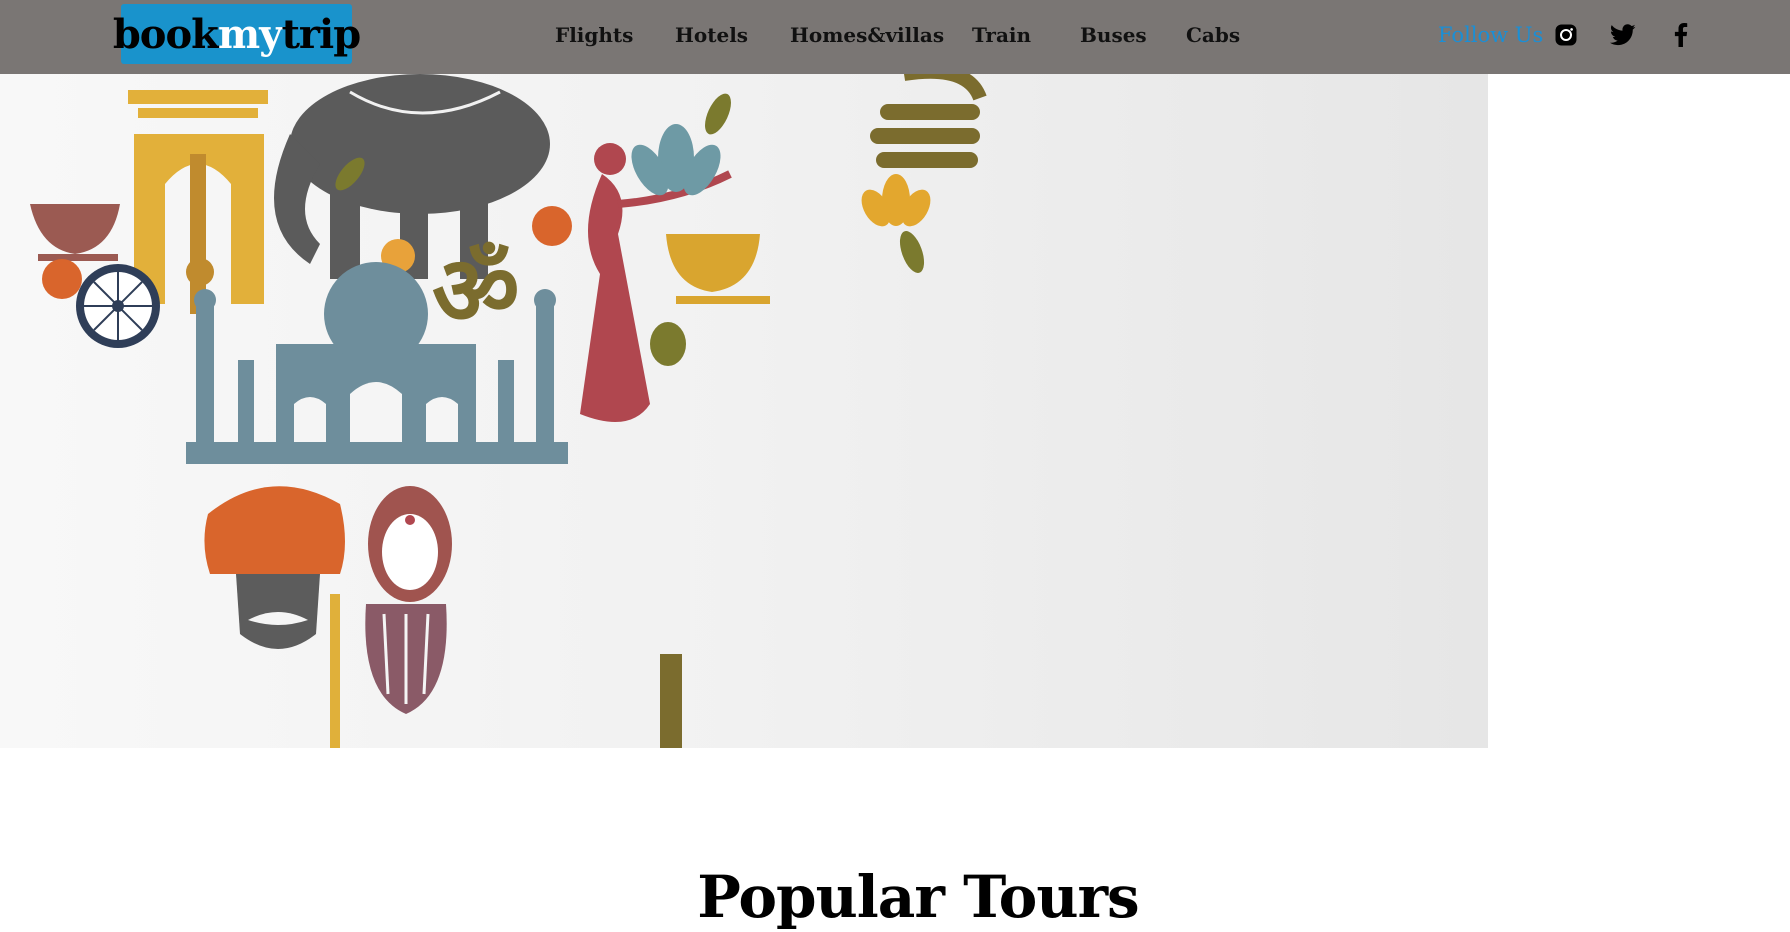 Image resolution: width=1790 pixels, height=932 pixels. Describe the element at coordinates (918, 897) in the screenshot. I see `popular-tours-heading: Popular Tours` at that location.